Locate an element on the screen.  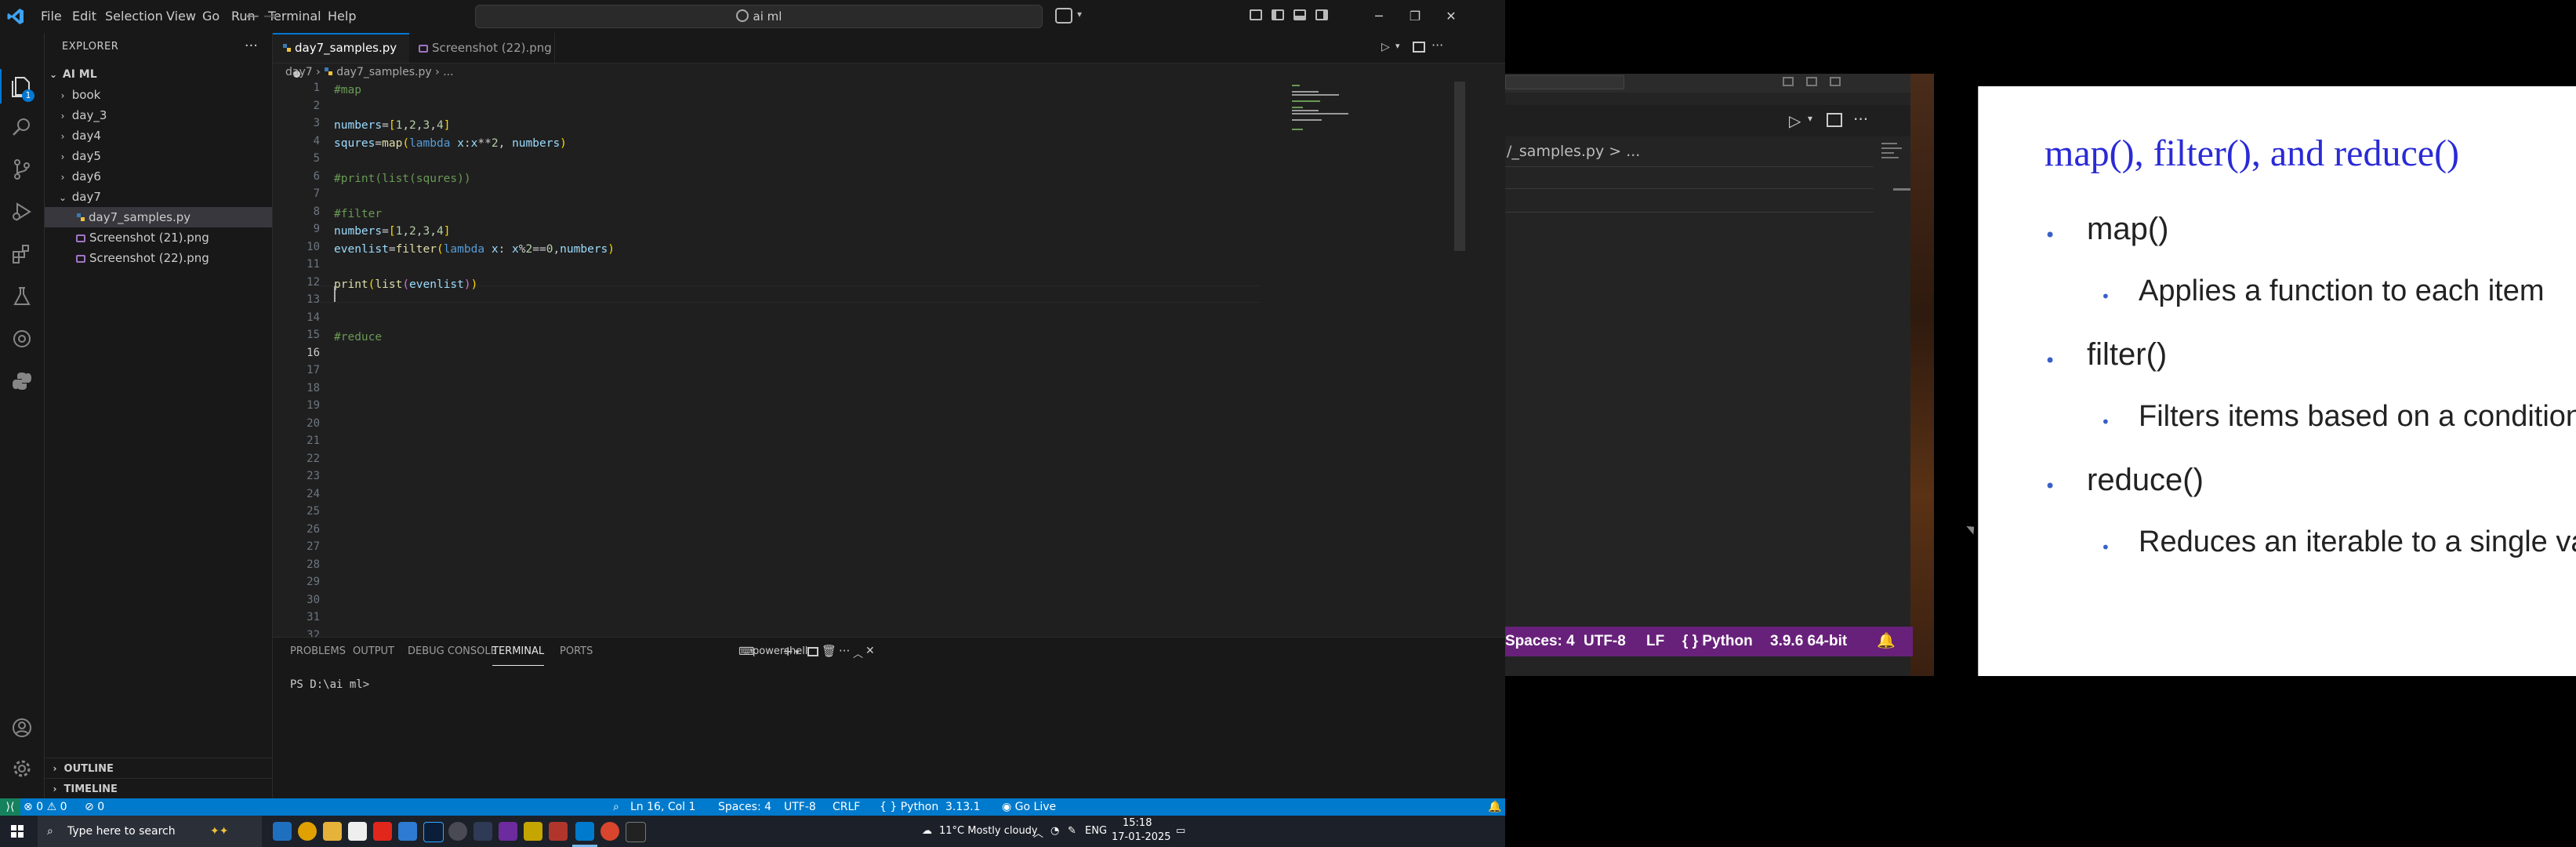
restore-button: ❐ is located at coordinates (1415, 16).